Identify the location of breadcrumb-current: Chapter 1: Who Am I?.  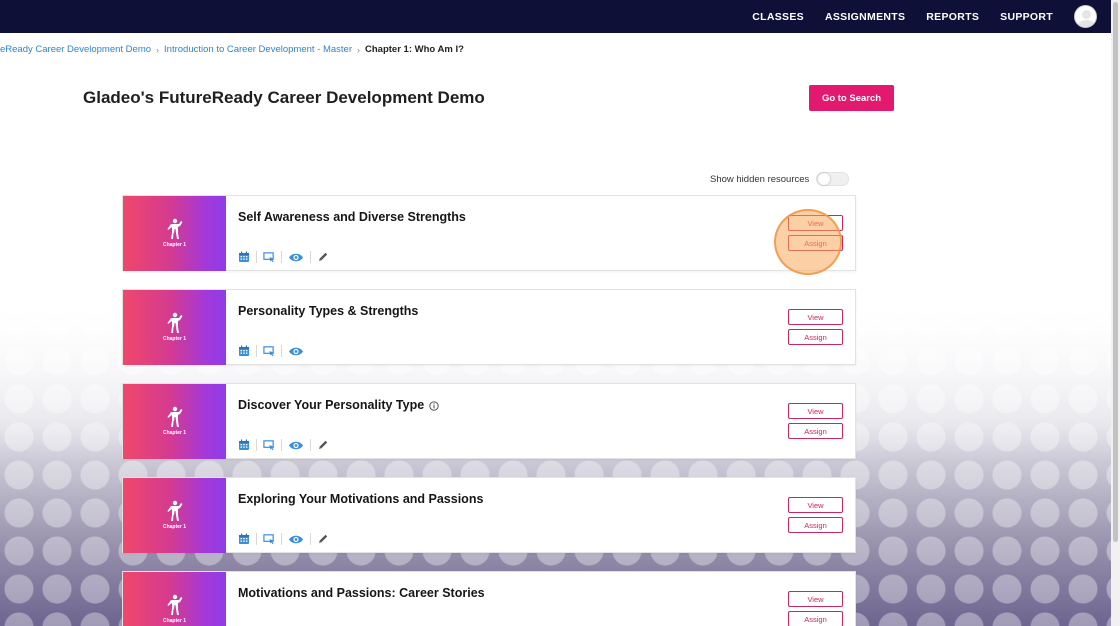
(414, 49).